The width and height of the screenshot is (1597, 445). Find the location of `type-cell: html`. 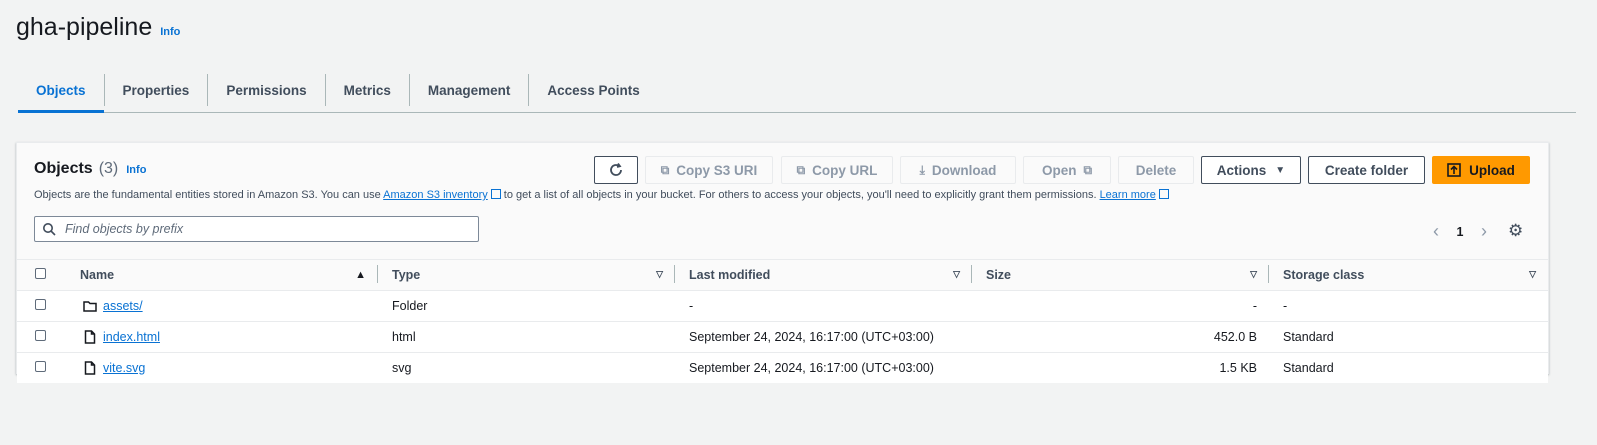

type-cell: html is located at coordinates (526, 337).